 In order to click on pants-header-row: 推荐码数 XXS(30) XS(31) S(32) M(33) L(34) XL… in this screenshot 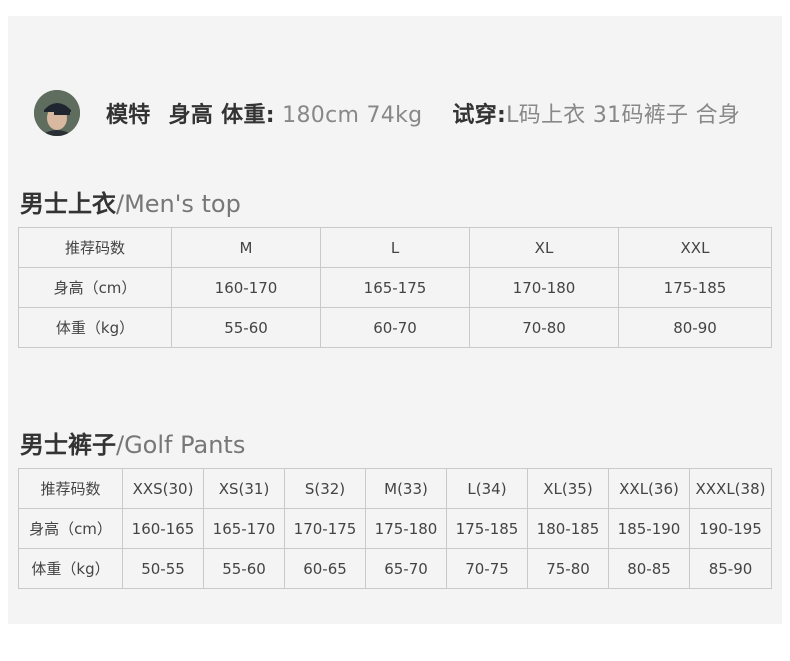, I will do `click(395, 488)`.